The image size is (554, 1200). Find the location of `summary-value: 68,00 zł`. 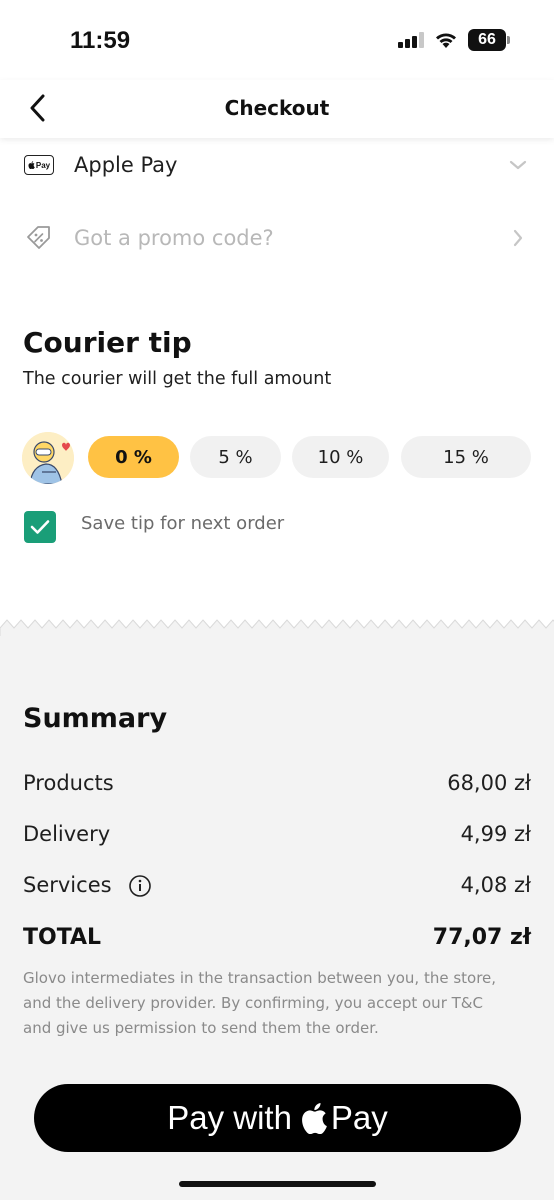

summary-value: 68,00 zł is located at coordinates (489, 783).